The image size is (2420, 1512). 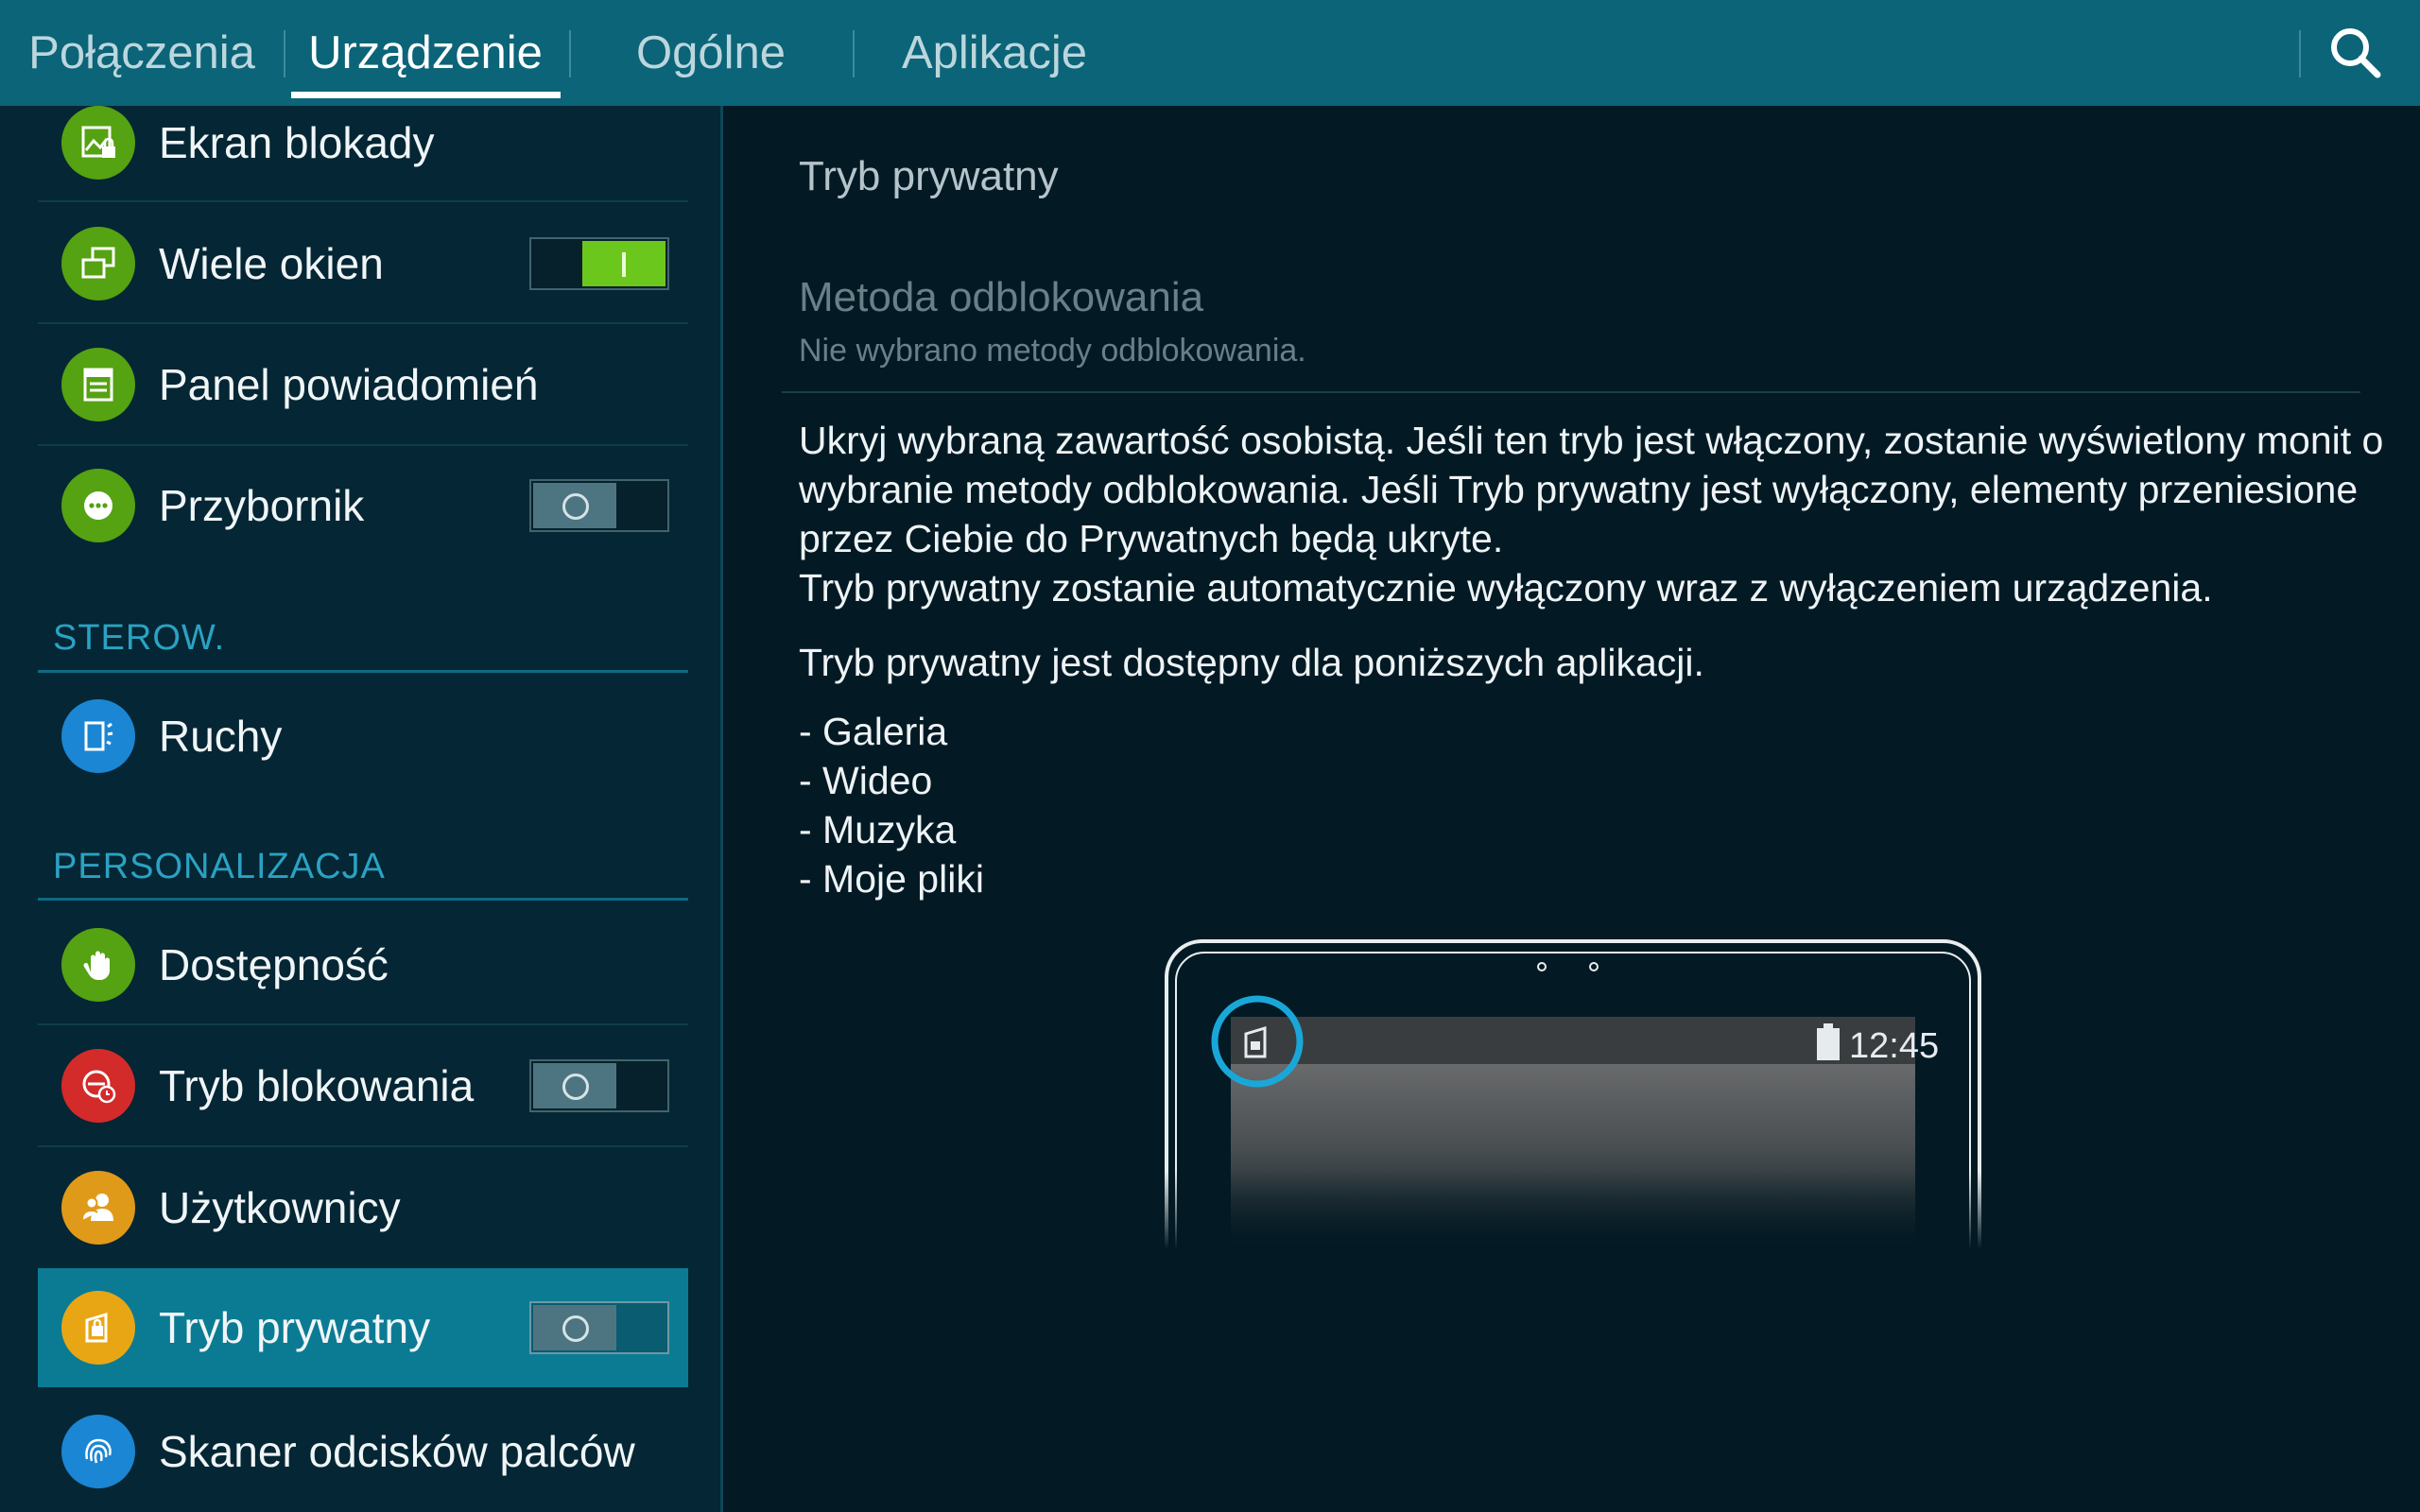 What do you see at coordinates (1829, 1044) in the screenshot?
I see `battery-icon` at bounding box center [1829, 1044].